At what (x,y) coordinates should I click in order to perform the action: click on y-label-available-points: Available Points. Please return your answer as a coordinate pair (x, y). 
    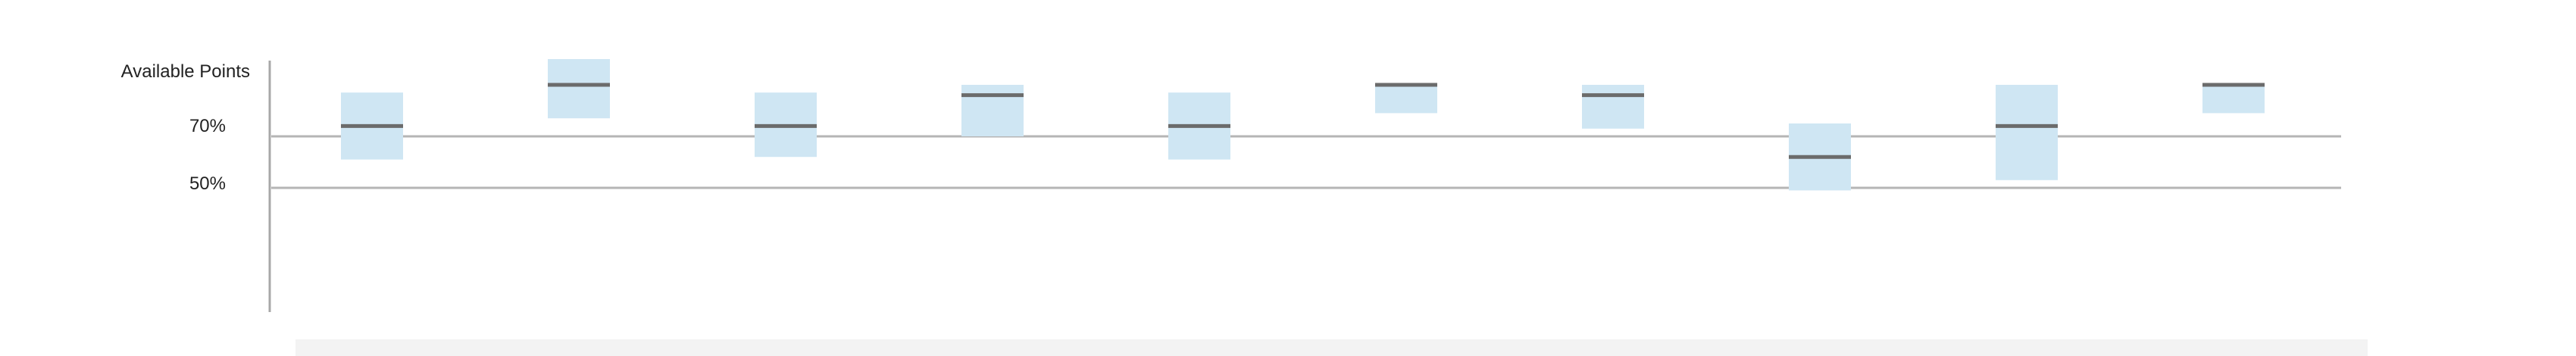
    Looking at the image, I should click on (185, 71).